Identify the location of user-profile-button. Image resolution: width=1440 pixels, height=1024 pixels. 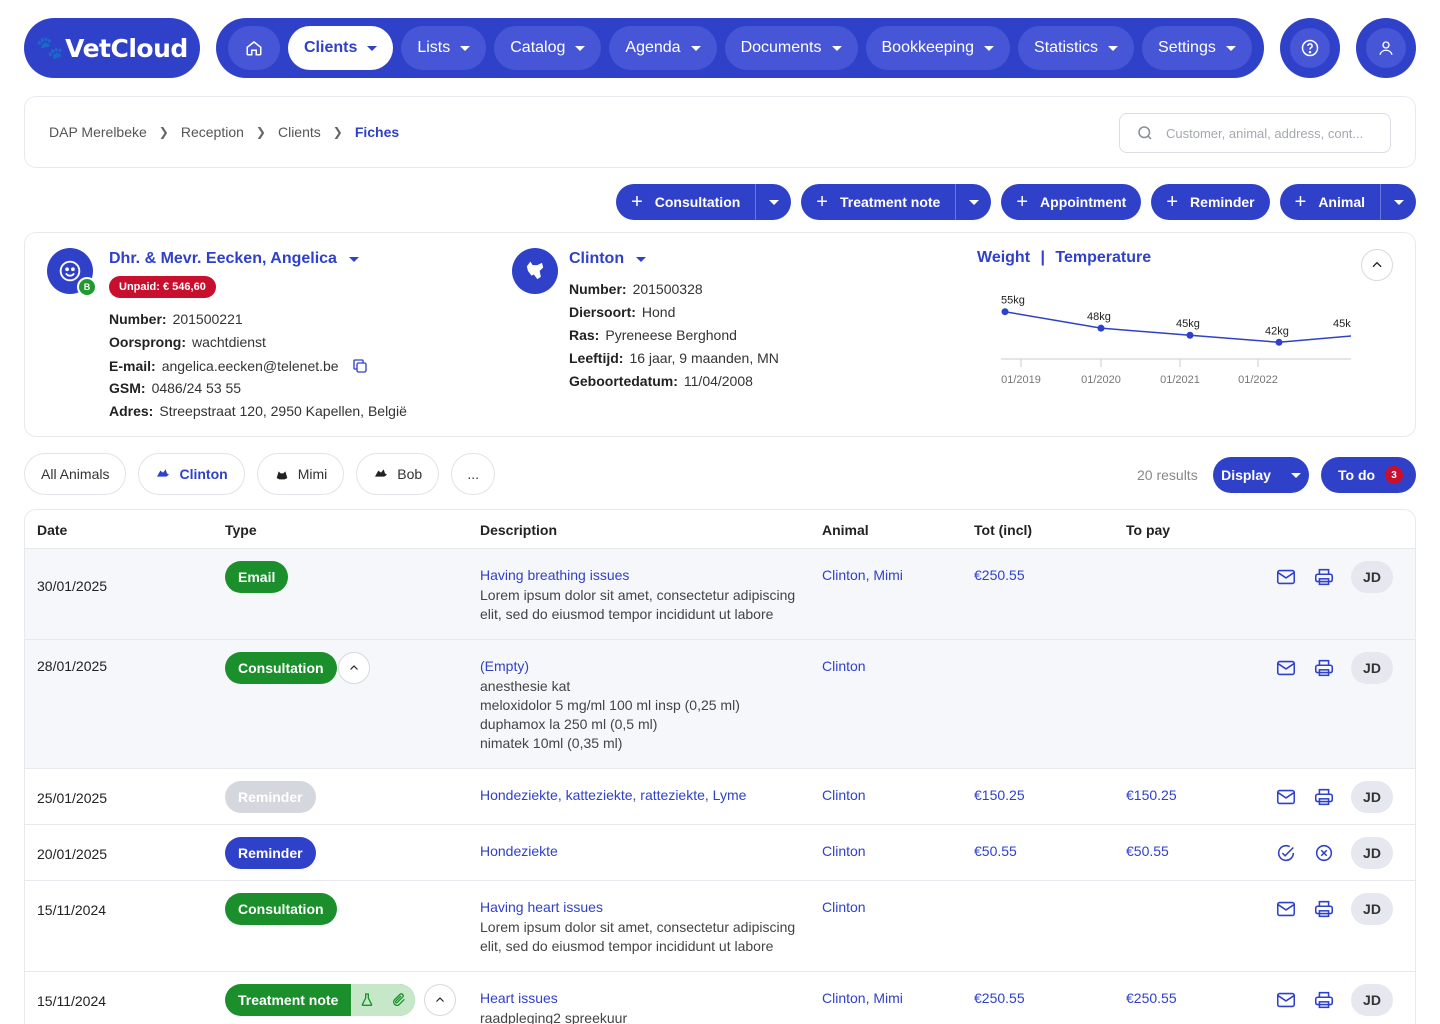
(1386, 48).